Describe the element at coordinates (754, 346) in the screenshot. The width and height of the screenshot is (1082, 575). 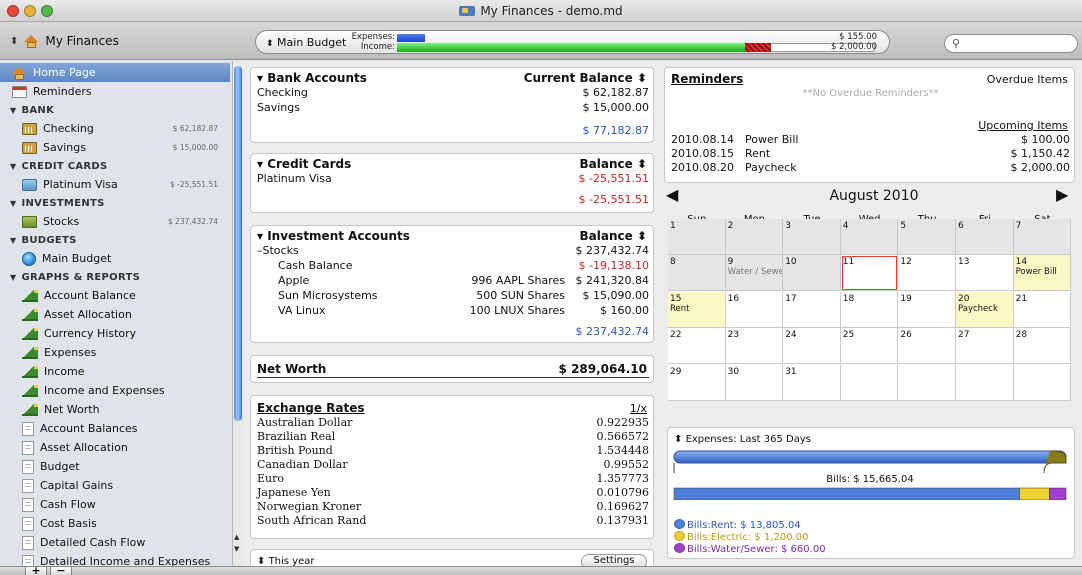
I see `calendar-day-cell: 23` at that location.